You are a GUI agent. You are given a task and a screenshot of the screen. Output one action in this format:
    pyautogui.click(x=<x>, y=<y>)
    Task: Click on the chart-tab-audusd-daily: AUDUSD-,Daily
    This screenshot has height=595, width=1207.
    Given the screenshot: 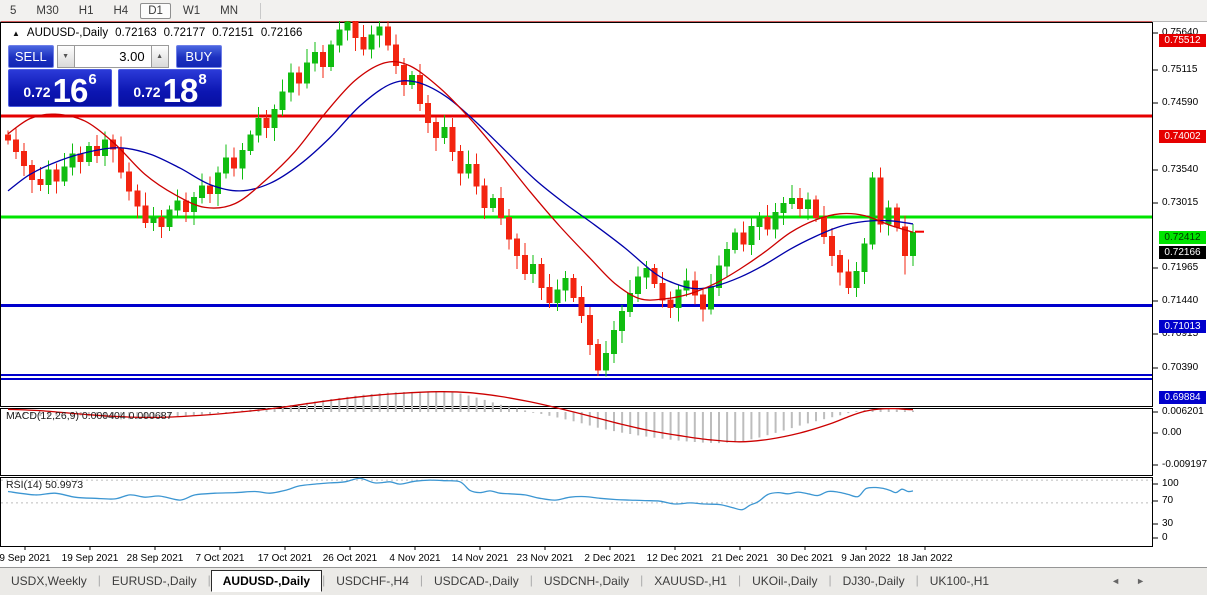 What is the action you would take?
    pyautogui.click(x=266, y=581)
    